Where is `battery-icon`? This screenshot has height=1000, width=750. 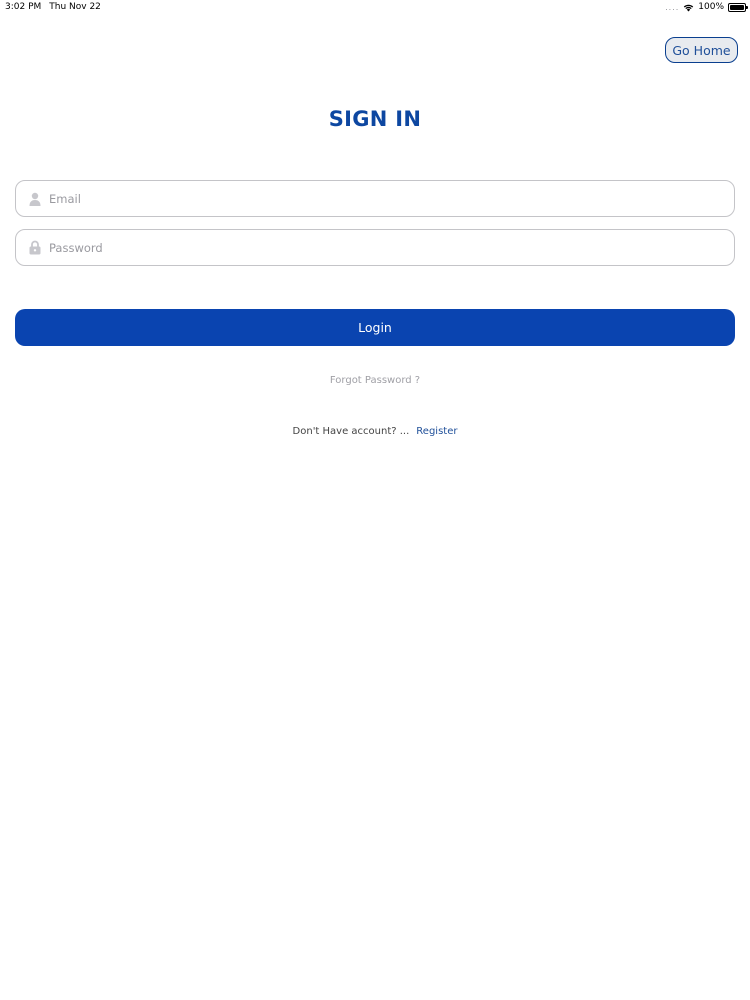 battery-icon is located at coordinates (738, 7).